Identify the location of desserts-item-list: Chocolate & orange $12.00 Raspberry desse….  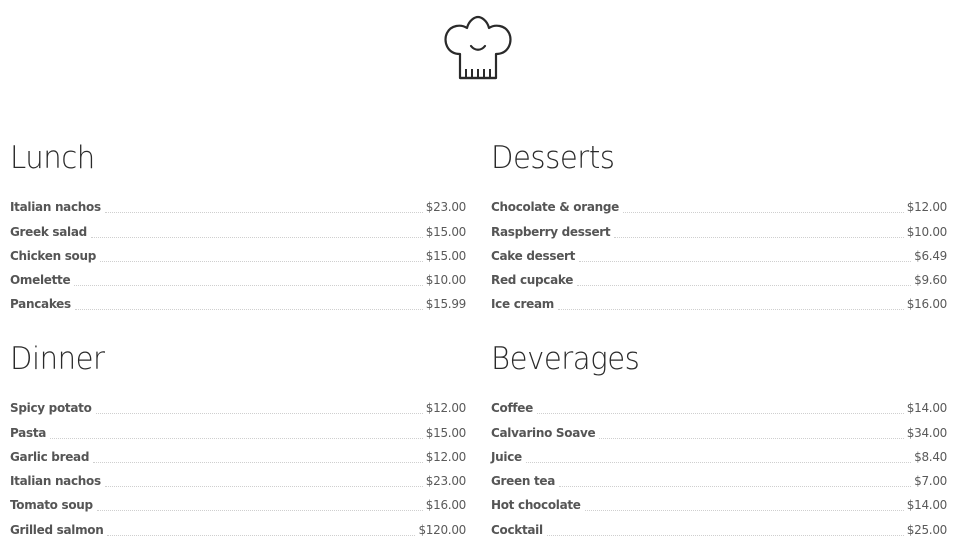
(719, 250).